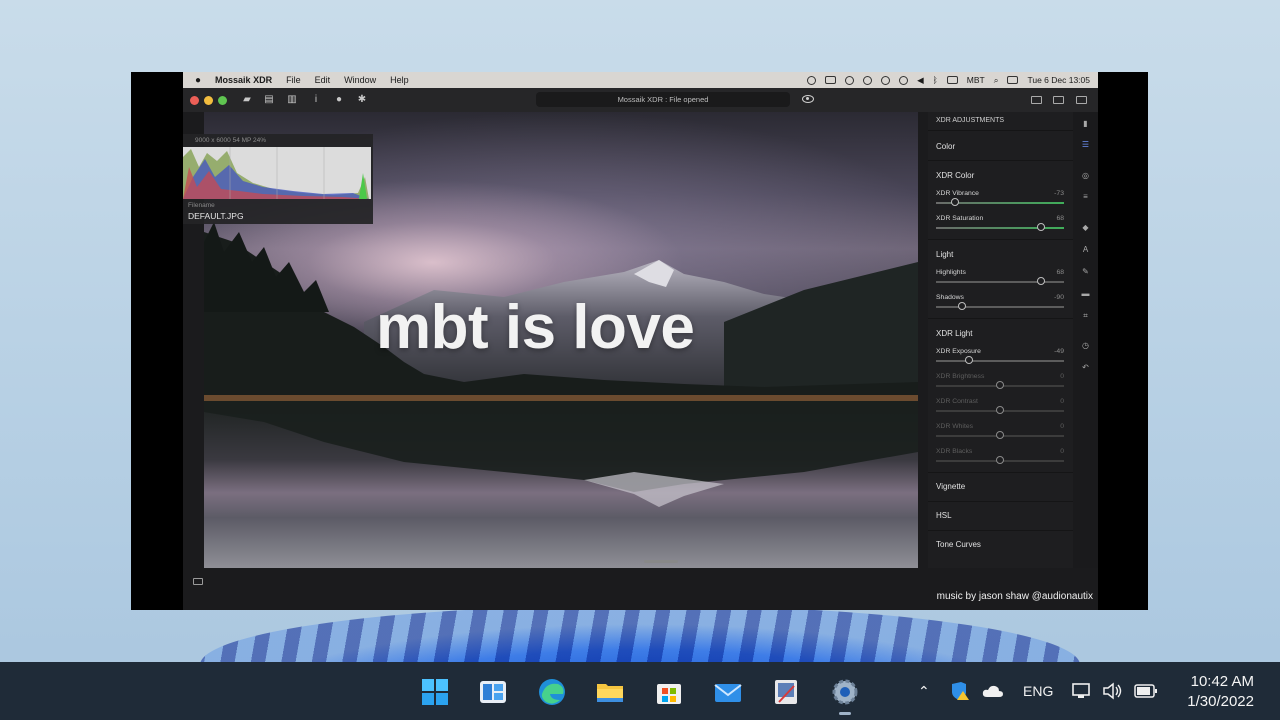  I want to click on edge-icon, so click(552, 692).